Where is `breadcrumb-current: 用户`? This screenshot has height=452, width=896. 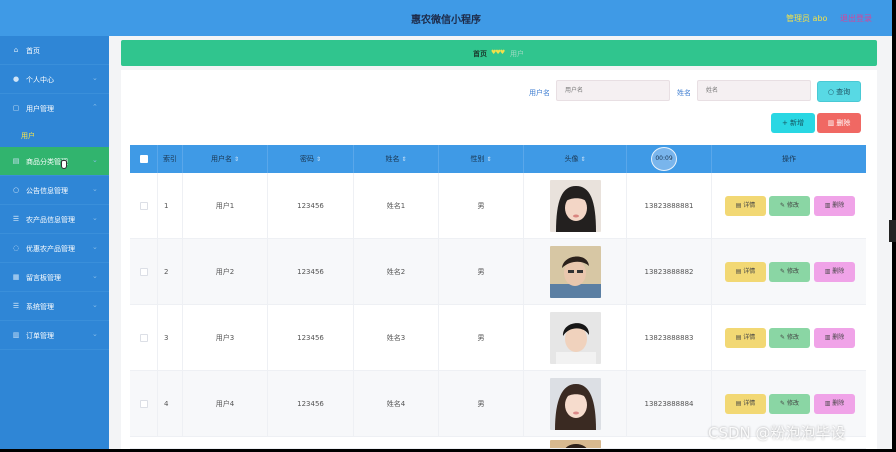
breadcrumb-current: 用户 is located at coordinates (517, 54).